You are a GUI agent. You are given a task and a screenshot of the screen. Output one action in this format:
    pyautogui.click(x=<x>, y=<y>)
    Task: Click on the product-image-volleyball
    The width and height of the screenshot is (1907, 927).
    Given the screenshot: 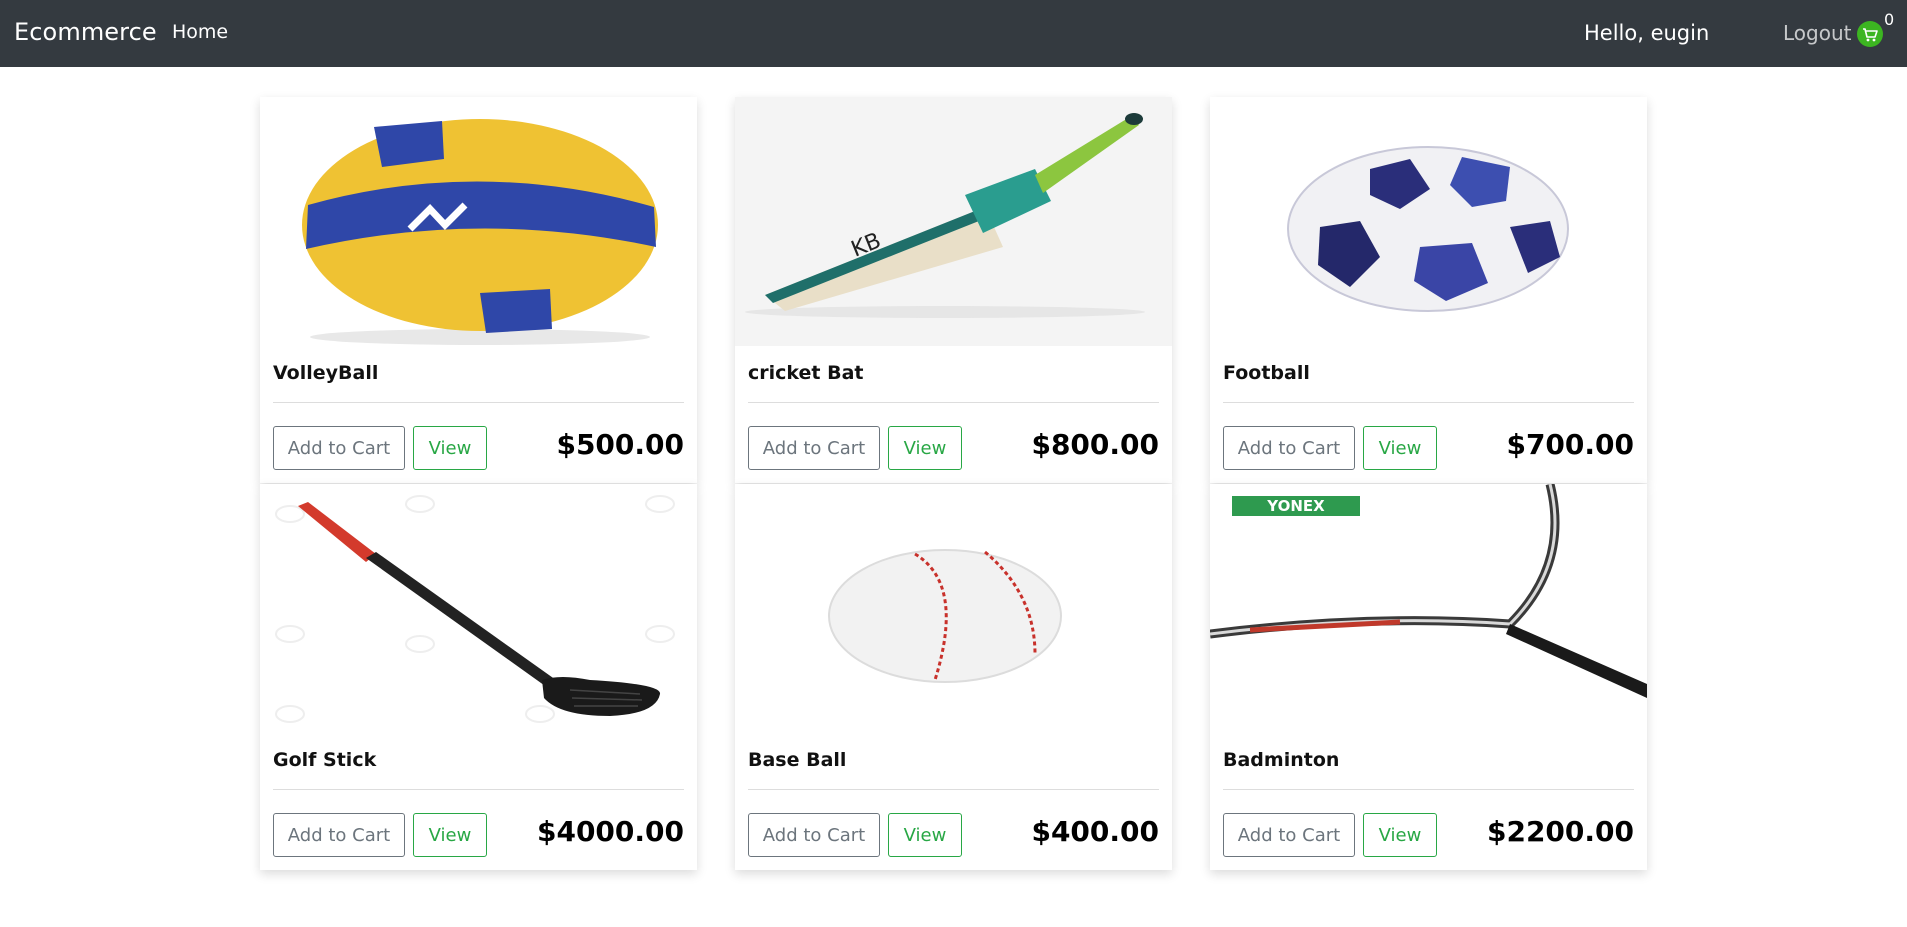 What is the action you would take?
    pyautogui.click(x=478, y=221)
    